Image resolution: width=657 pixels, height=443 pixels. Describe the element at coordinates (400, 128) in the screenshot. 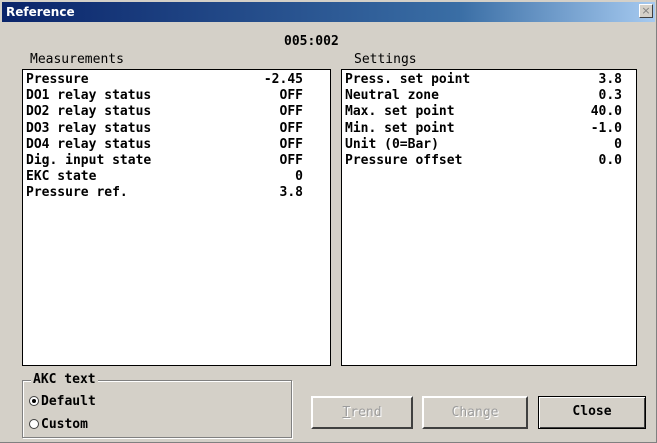

I see `settings-label: Min. set point` at that location.